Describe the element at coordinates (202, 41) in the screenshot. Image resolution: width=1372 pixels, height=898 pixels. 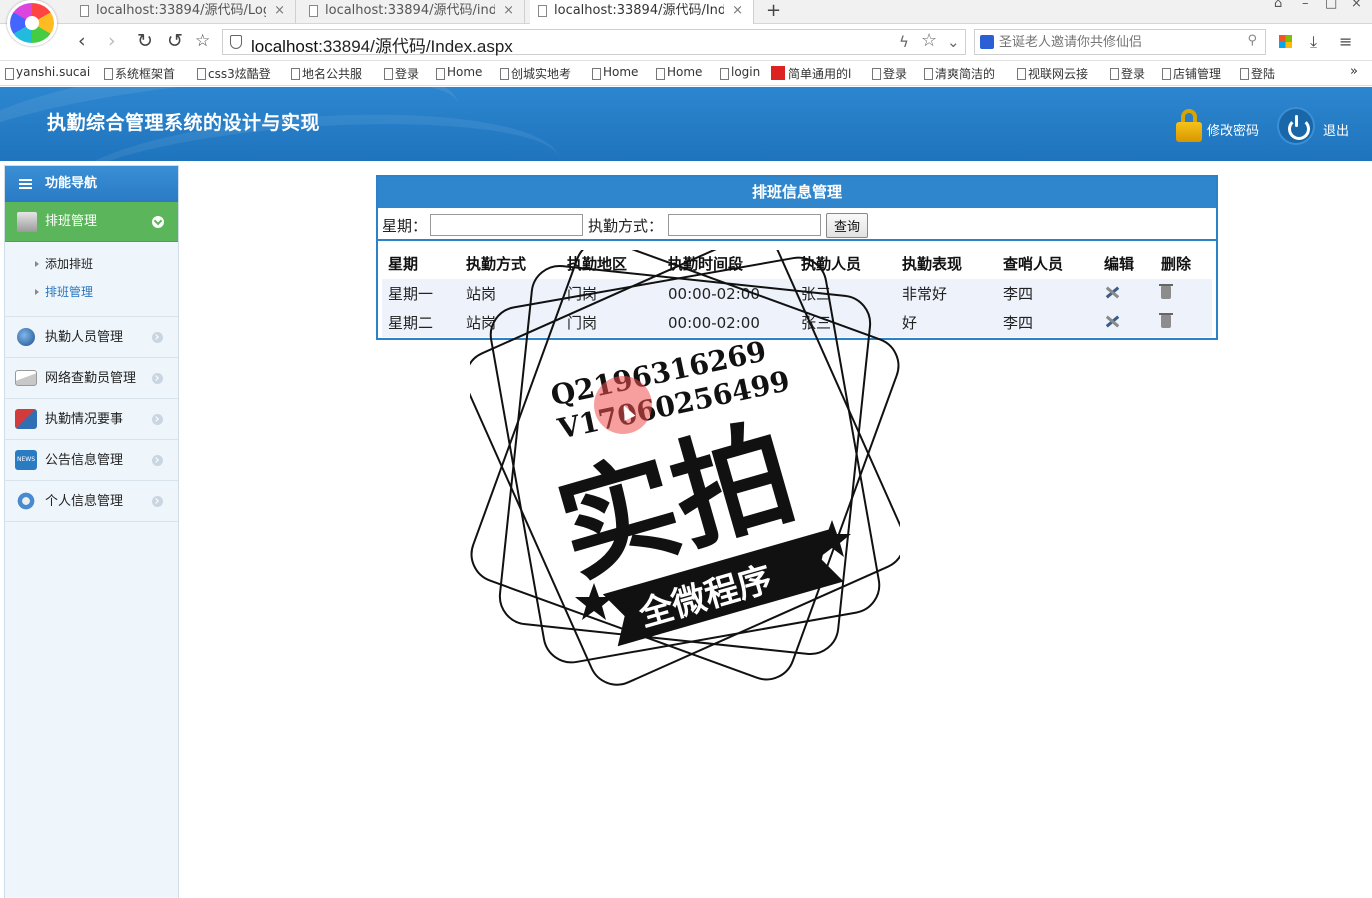
I see `favorite-star-icon: ☆` at that location.